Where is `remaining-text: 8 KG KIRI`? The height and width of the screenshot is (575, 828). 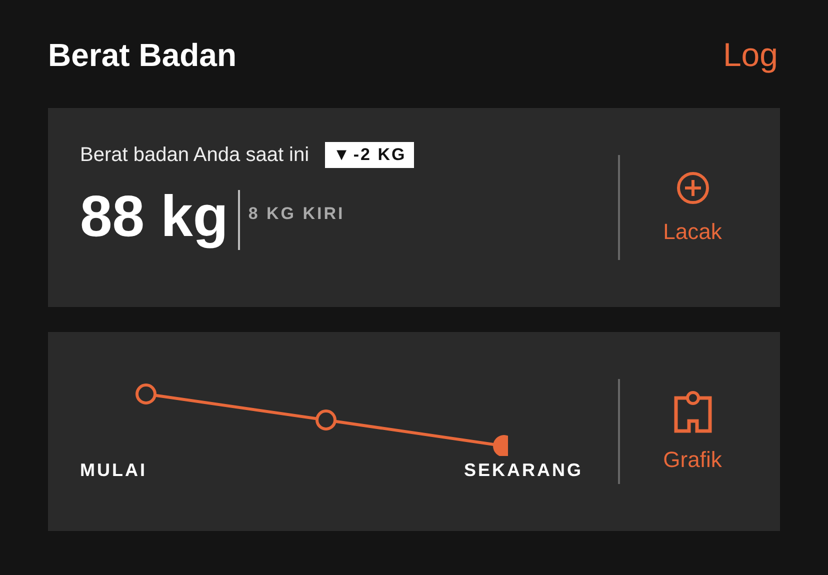
remaining-text: 8 KG KIRI is located at coordinates (296, 214).